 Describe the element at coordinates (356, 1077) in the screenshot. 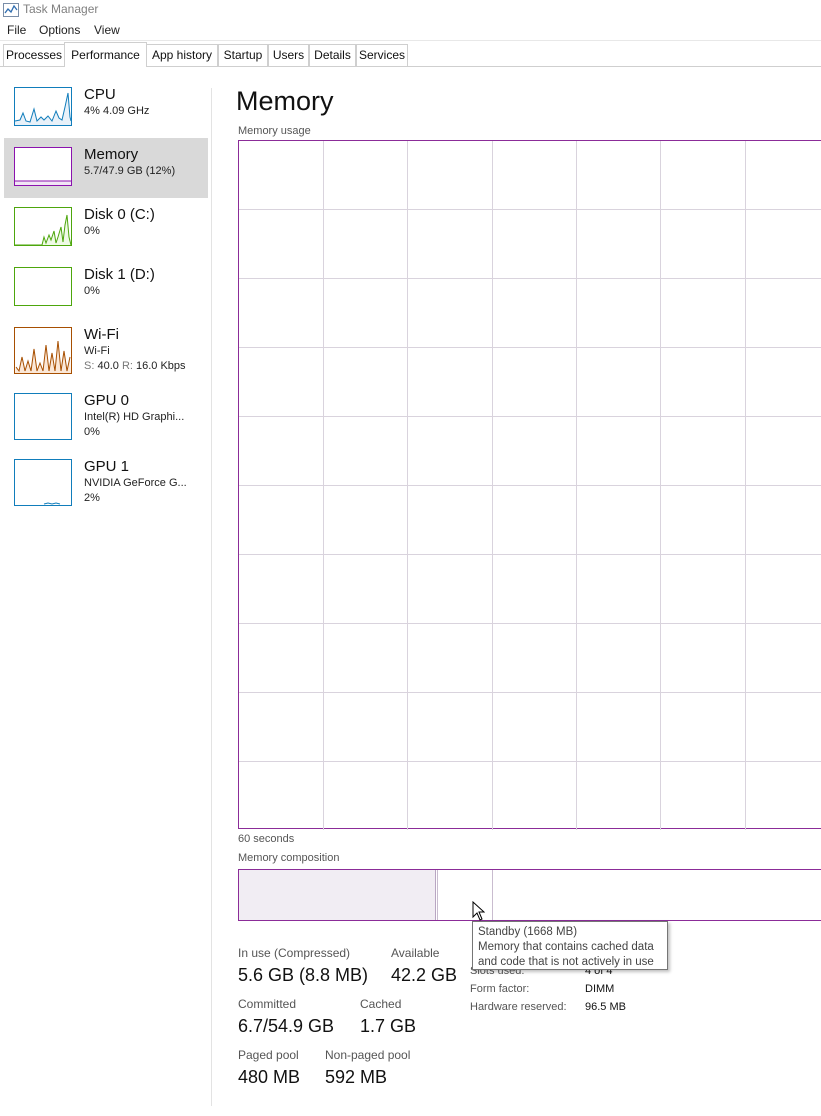

I see `non-paged-pool-value: 592 MB` at that location.